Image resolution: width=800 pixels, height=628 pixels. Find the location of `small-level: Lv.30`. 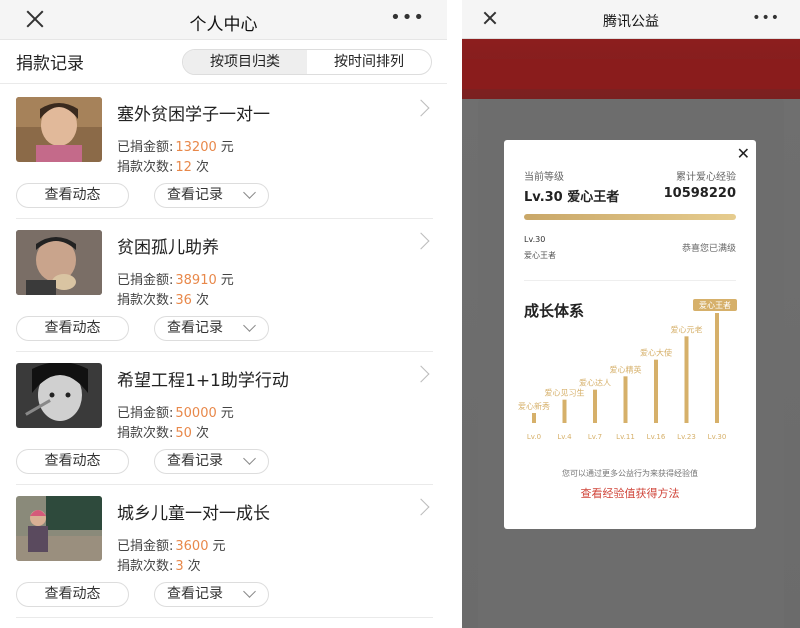

small-level: Lv.30 is located at coordinates (535, 239).